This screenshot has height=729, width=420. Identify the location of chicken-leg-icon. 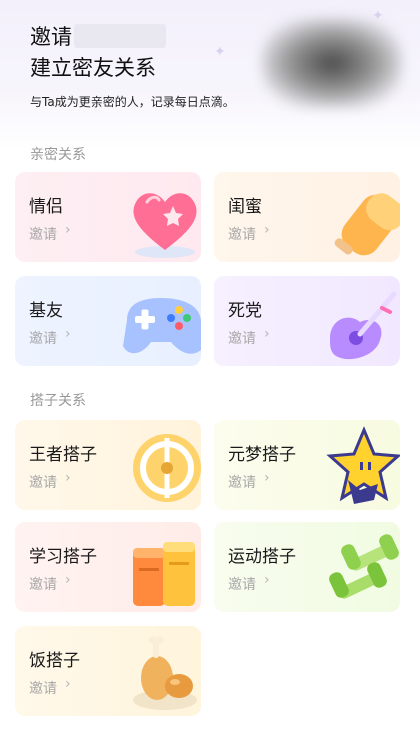
(165, 673).